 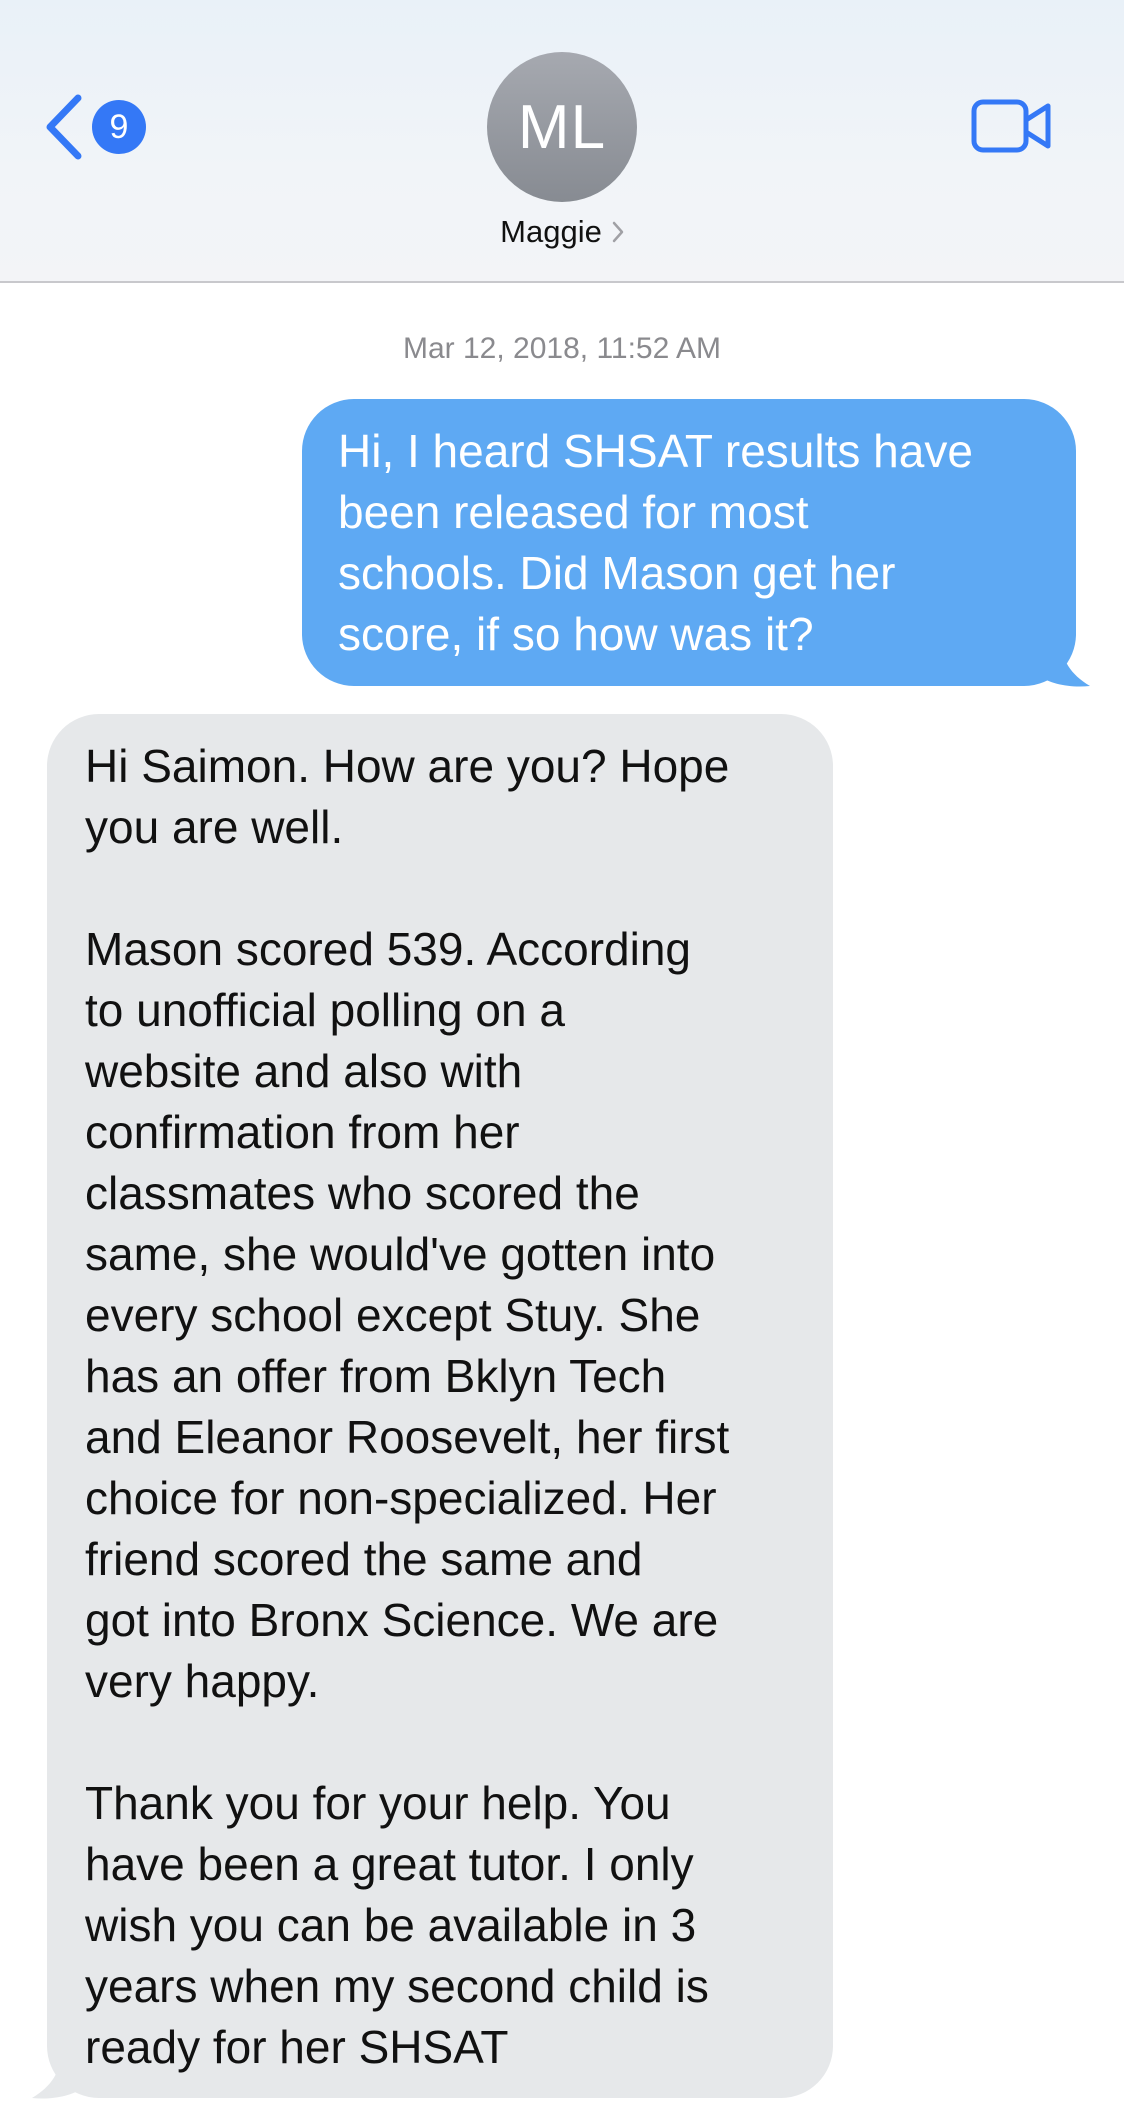 I want to click on unread-count-badge: 9, so click(x=119, y=127).